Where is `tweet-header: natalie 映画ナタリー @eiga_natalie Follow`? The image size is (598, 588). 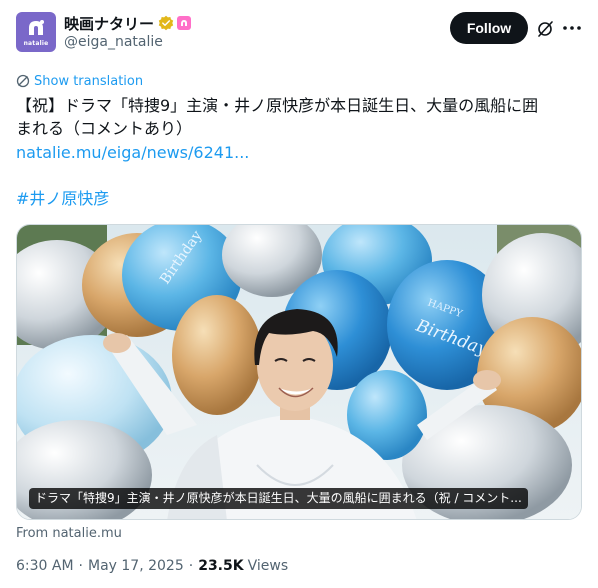 tweet-header: natalie 映画ナタリー @eiga_natalie Follow is located at coordinates (299, 33).